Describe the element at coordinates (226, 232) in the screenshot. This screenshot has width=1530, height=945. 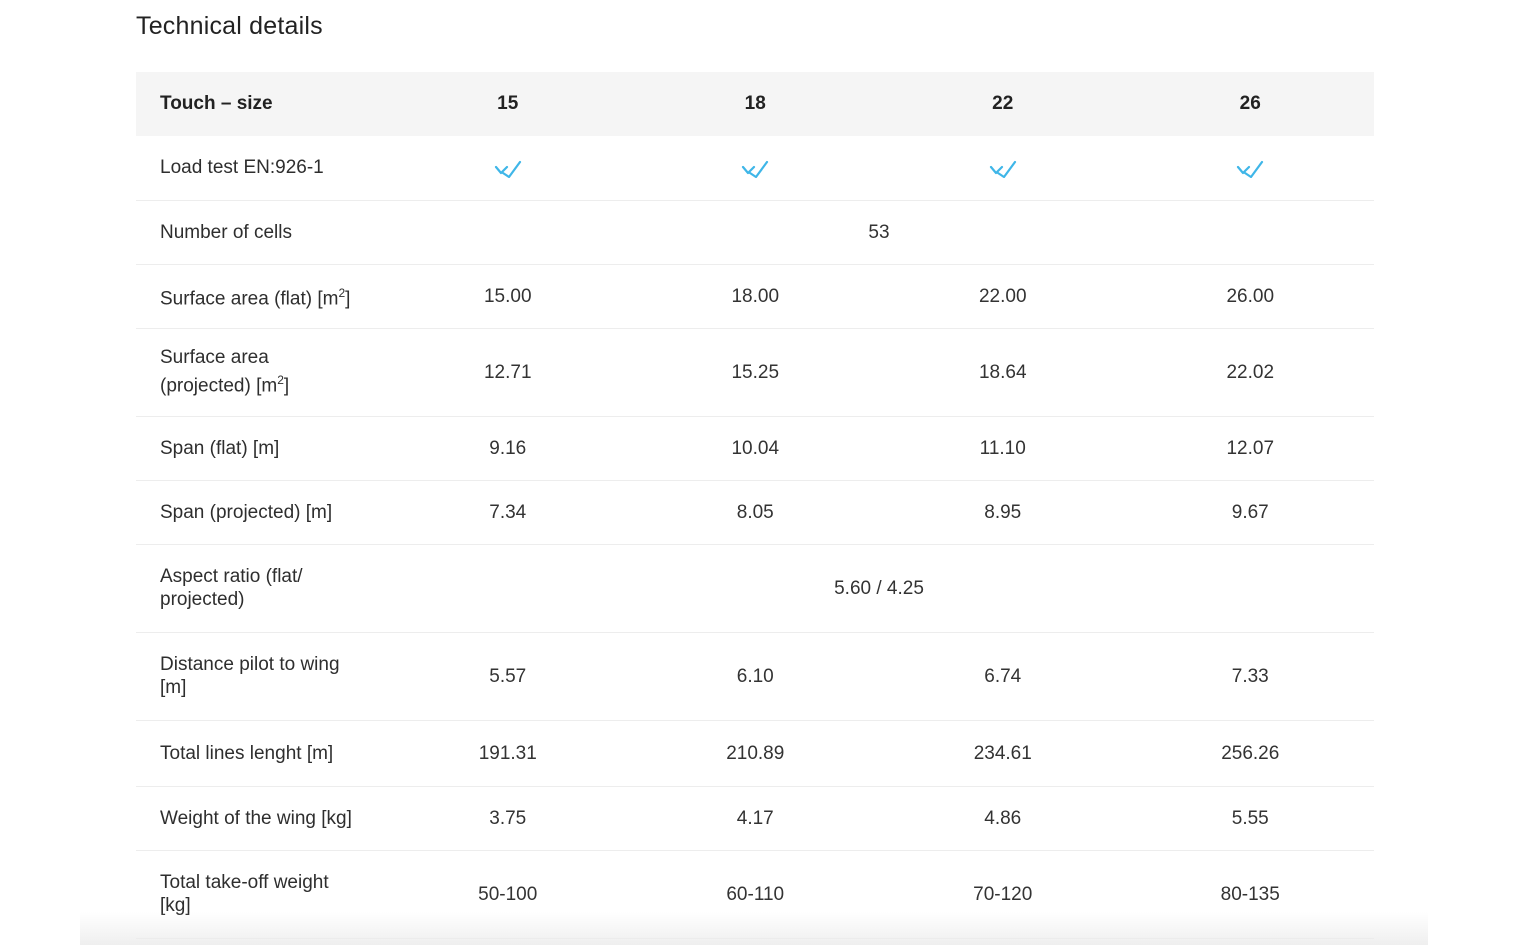
I see `row-label: Number of cells` at that location.